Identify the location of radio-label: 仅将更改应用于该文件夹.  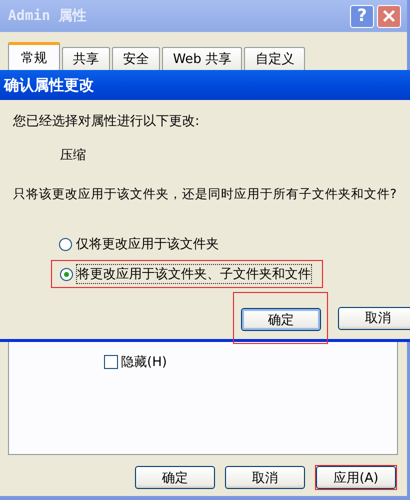
(147, 244).